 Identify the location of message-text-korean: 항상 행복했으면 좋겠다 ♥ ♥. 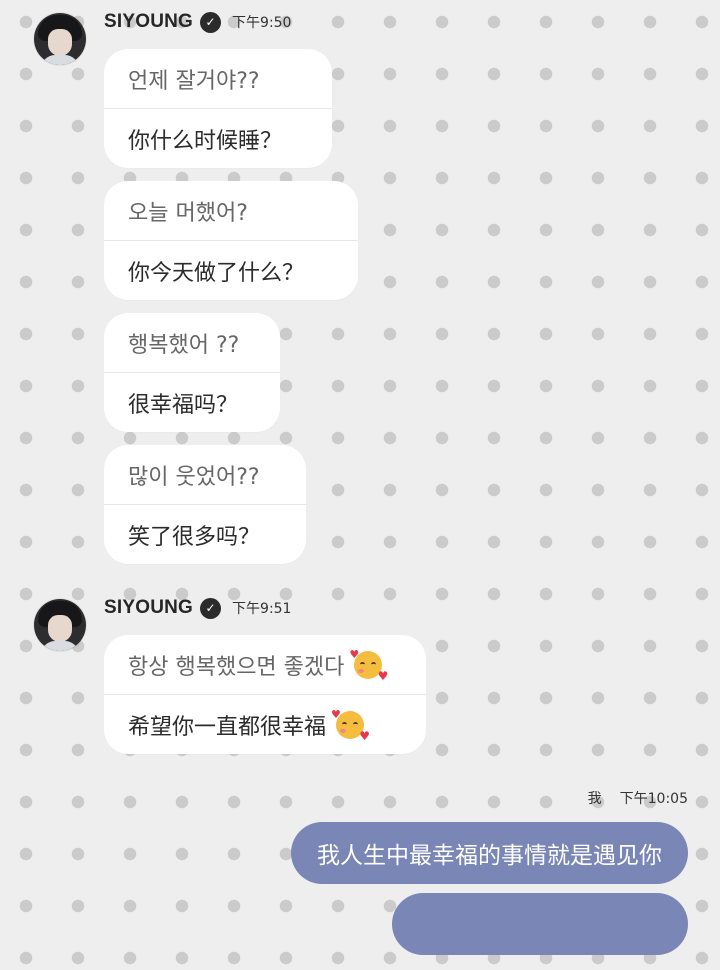
(265, 664).